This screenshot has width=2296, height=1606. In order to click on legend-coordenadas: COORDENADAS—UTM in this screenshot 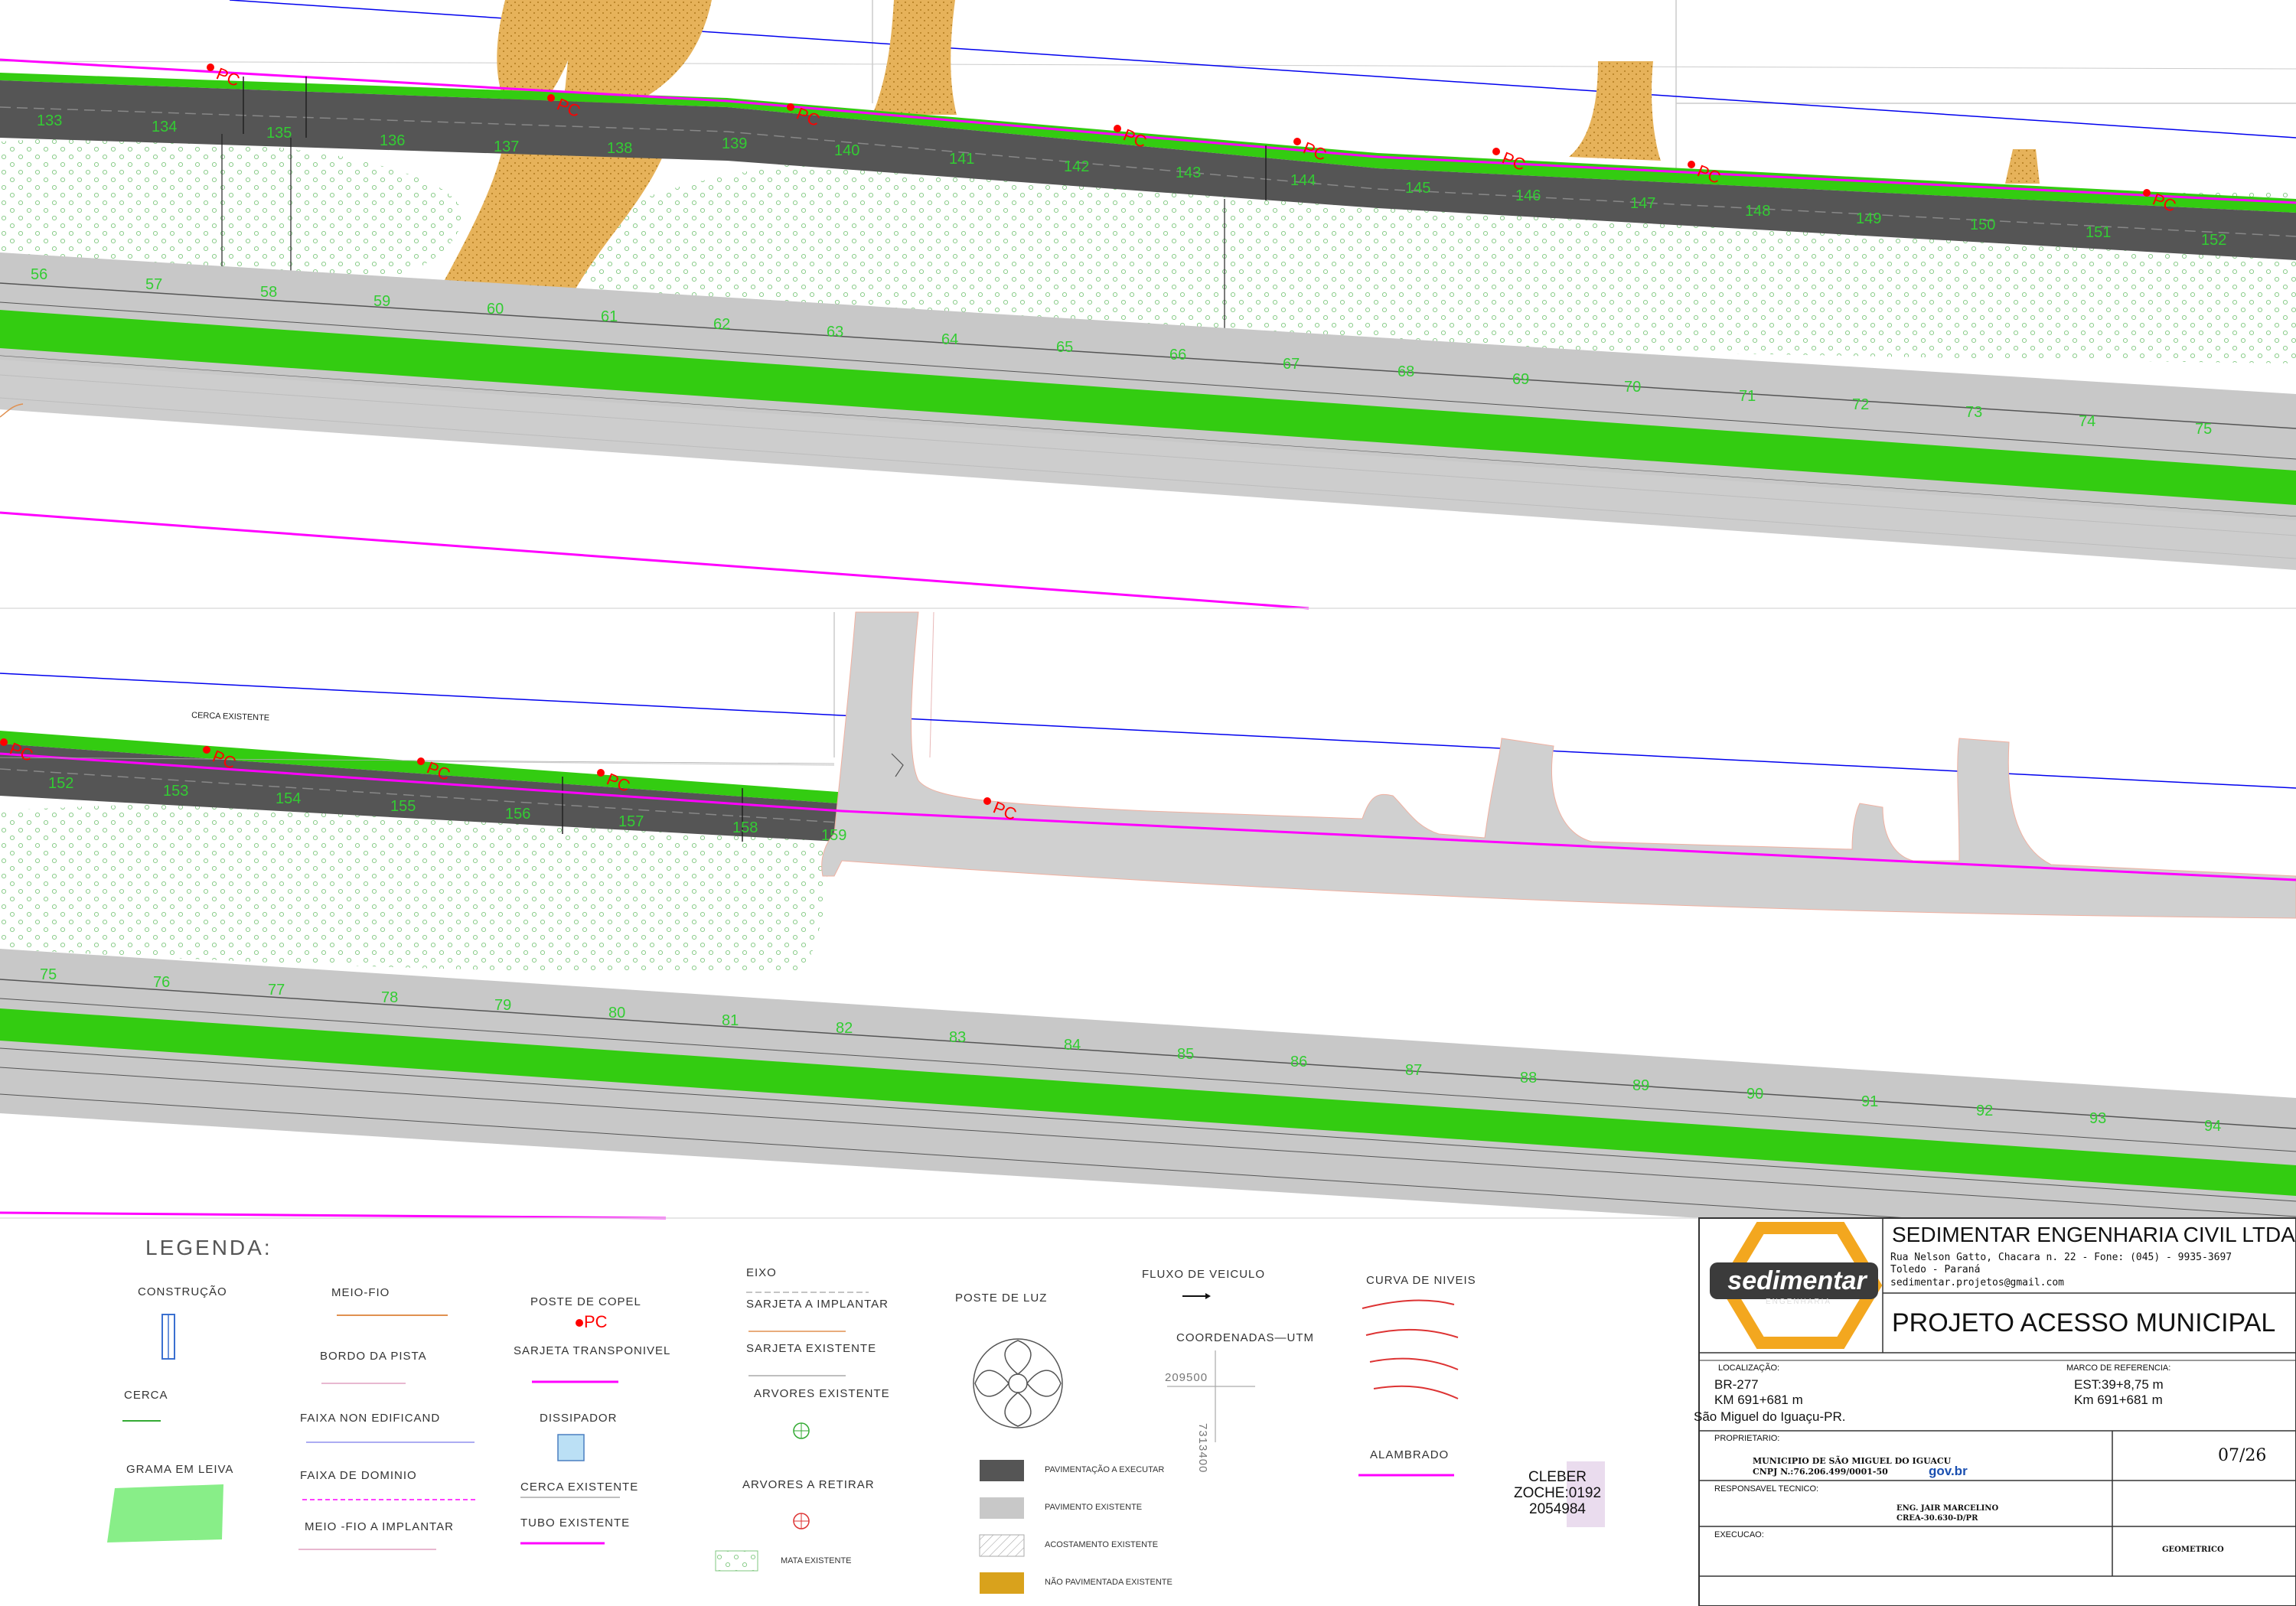, I will do `click(1245, 1337)`.